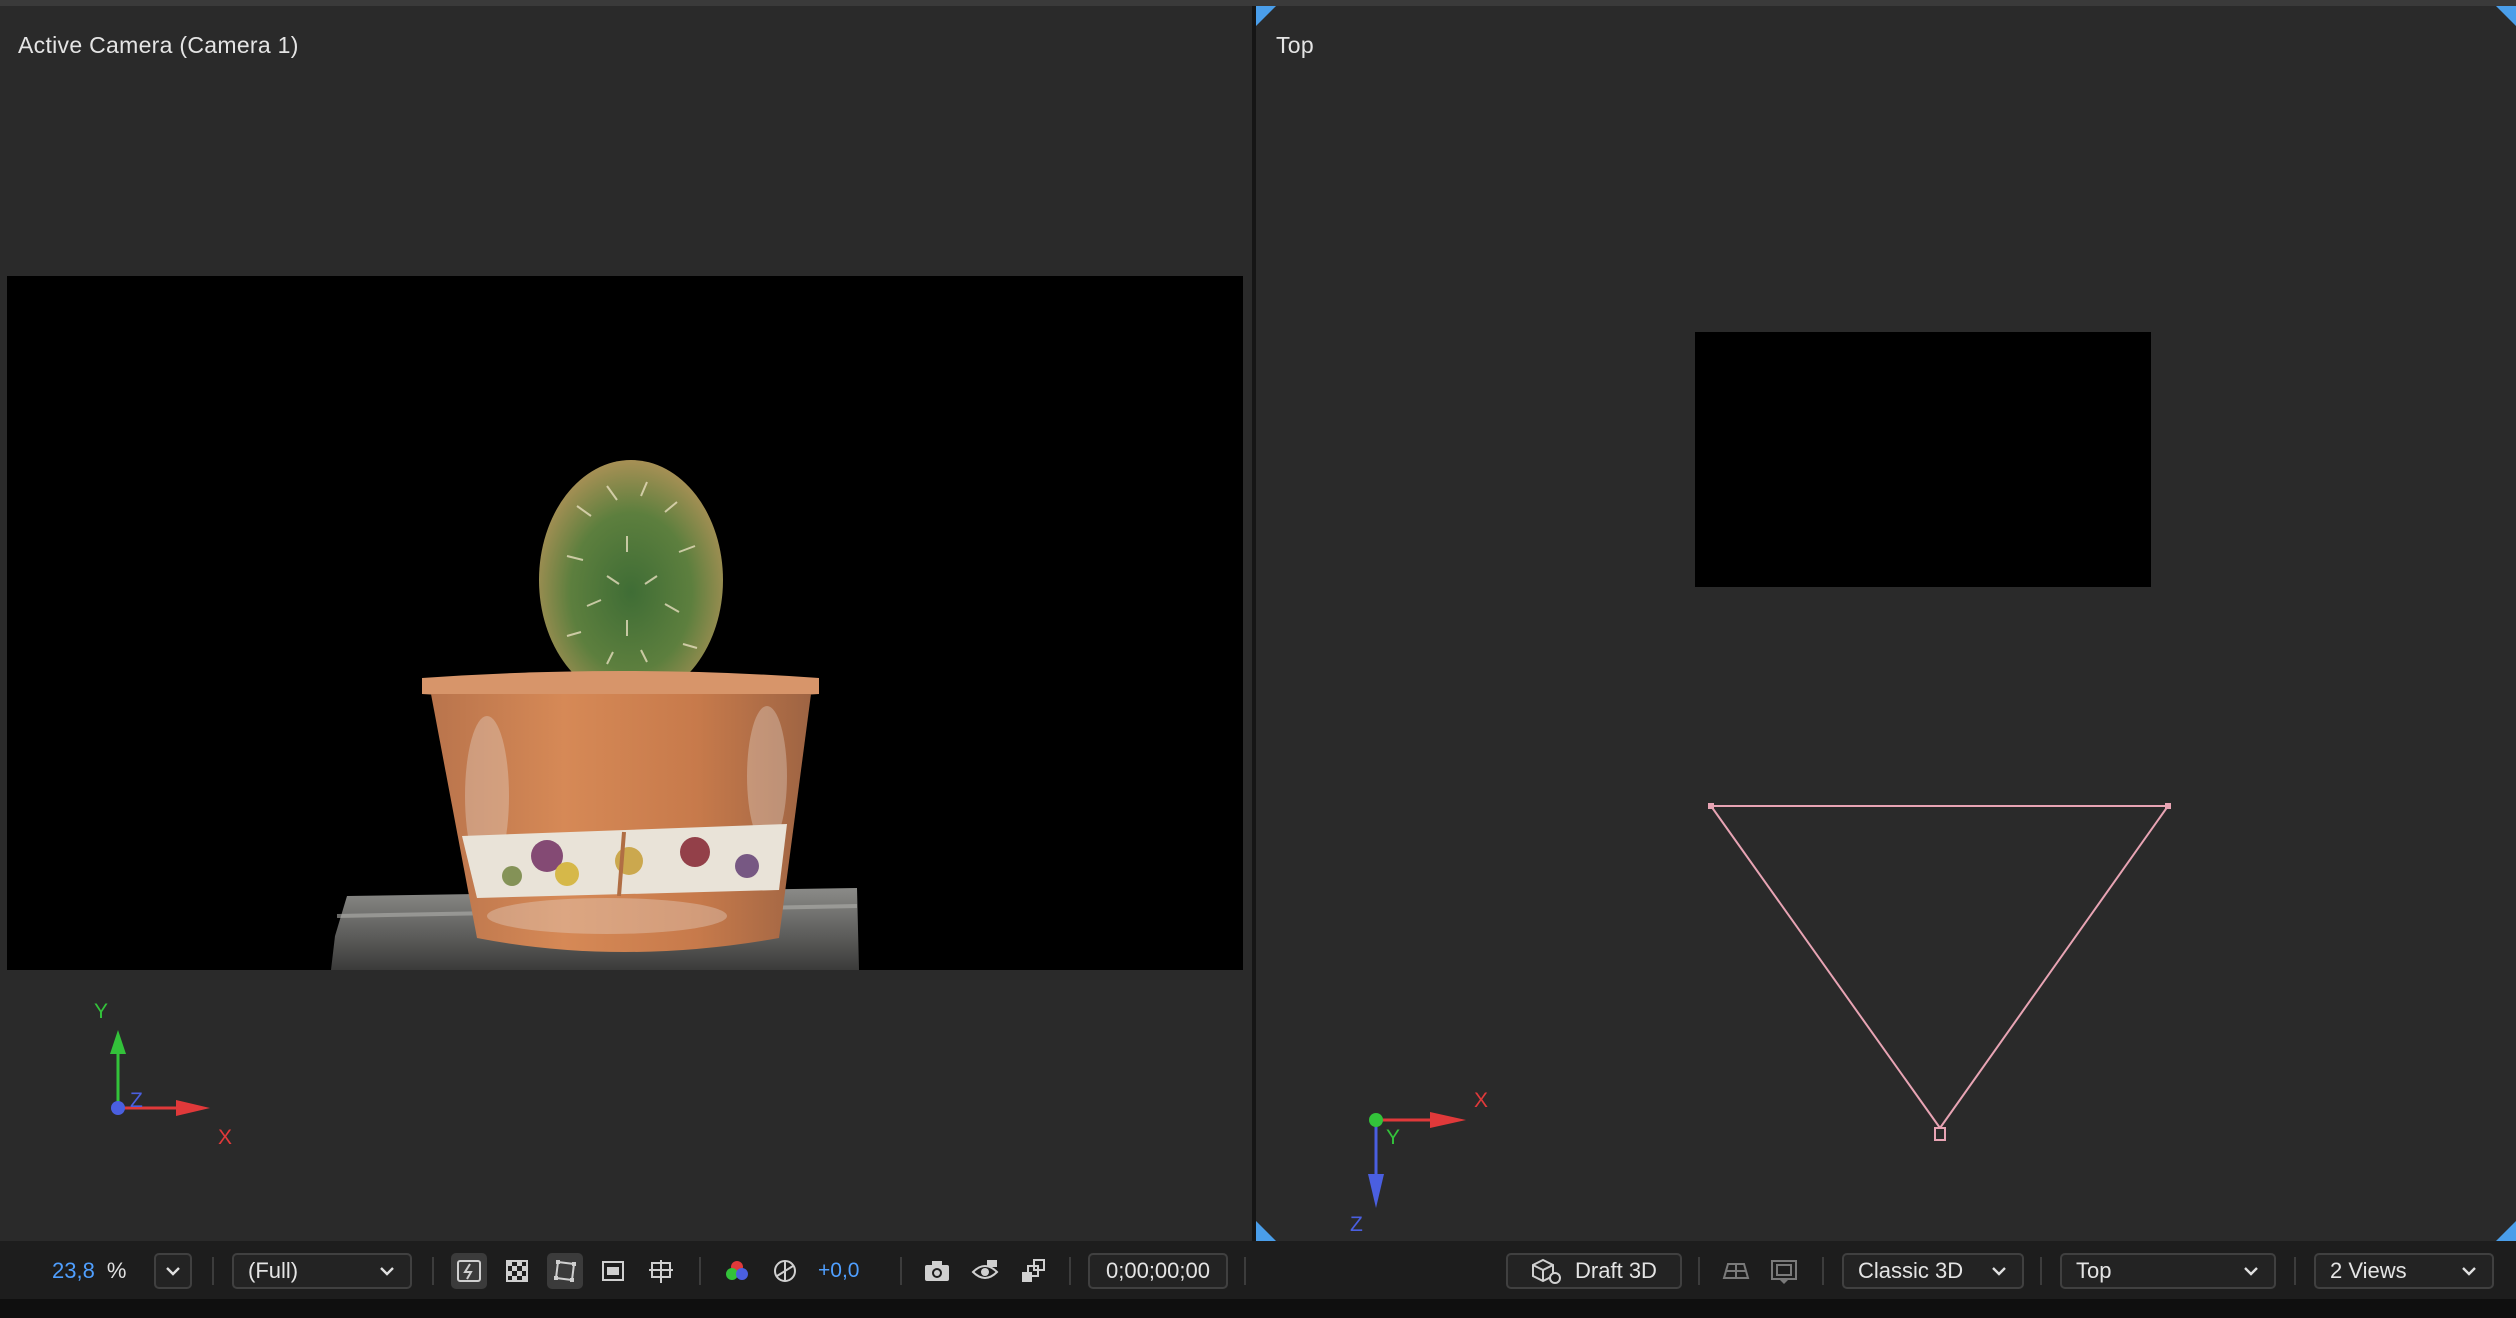 The width and height of the screenshot is (2516, 1318). I want to click on zoom-value: 23,8, so click(73, 1271).